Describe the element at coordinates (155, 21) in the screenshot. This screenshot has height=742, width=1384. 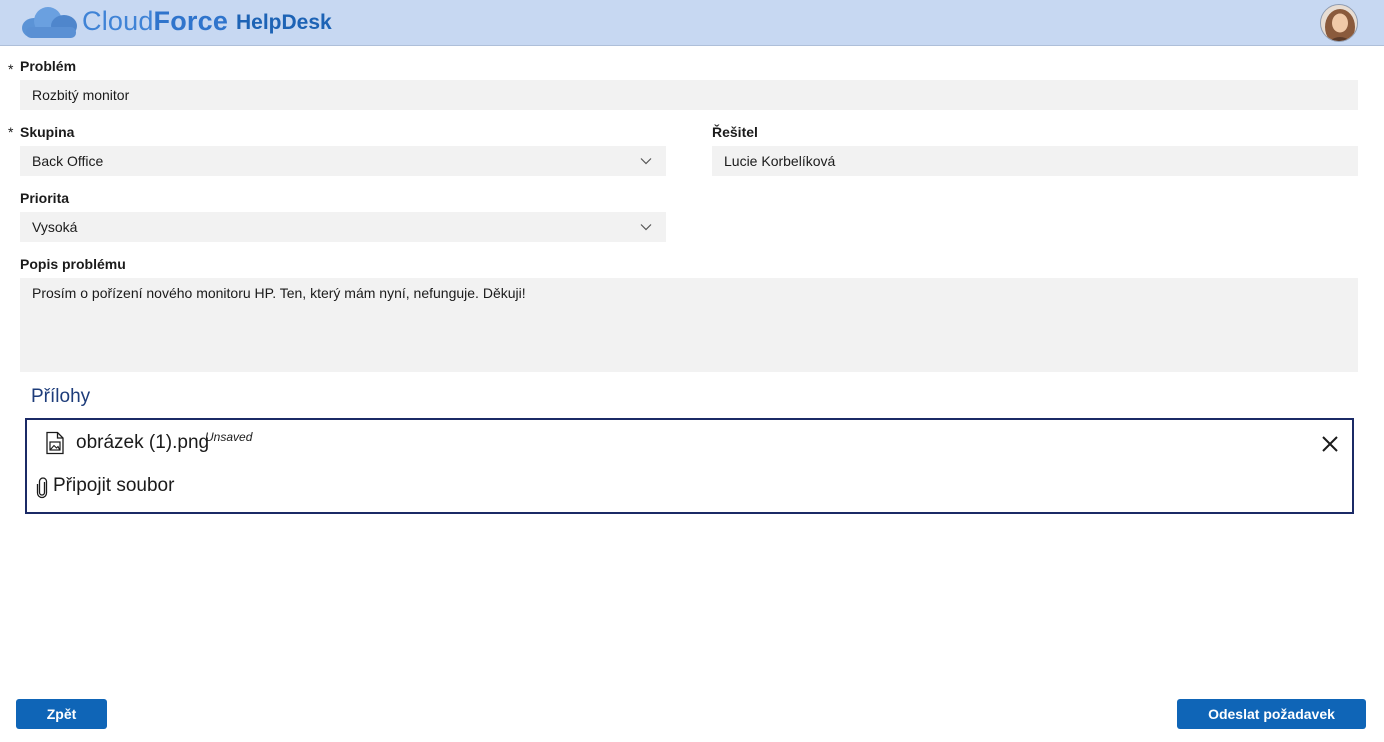
I see `brand-name: CloudForce` at that location.